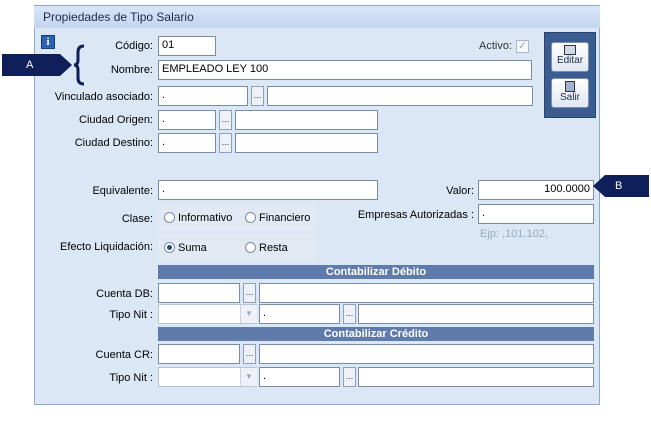 Image resolution: width=651 pixels, height=428 pixels. What do you see at coordinates (306, 143) in the screenshot?
I see `ciudad-destino-desc-field` at bounding box center [306, 143].